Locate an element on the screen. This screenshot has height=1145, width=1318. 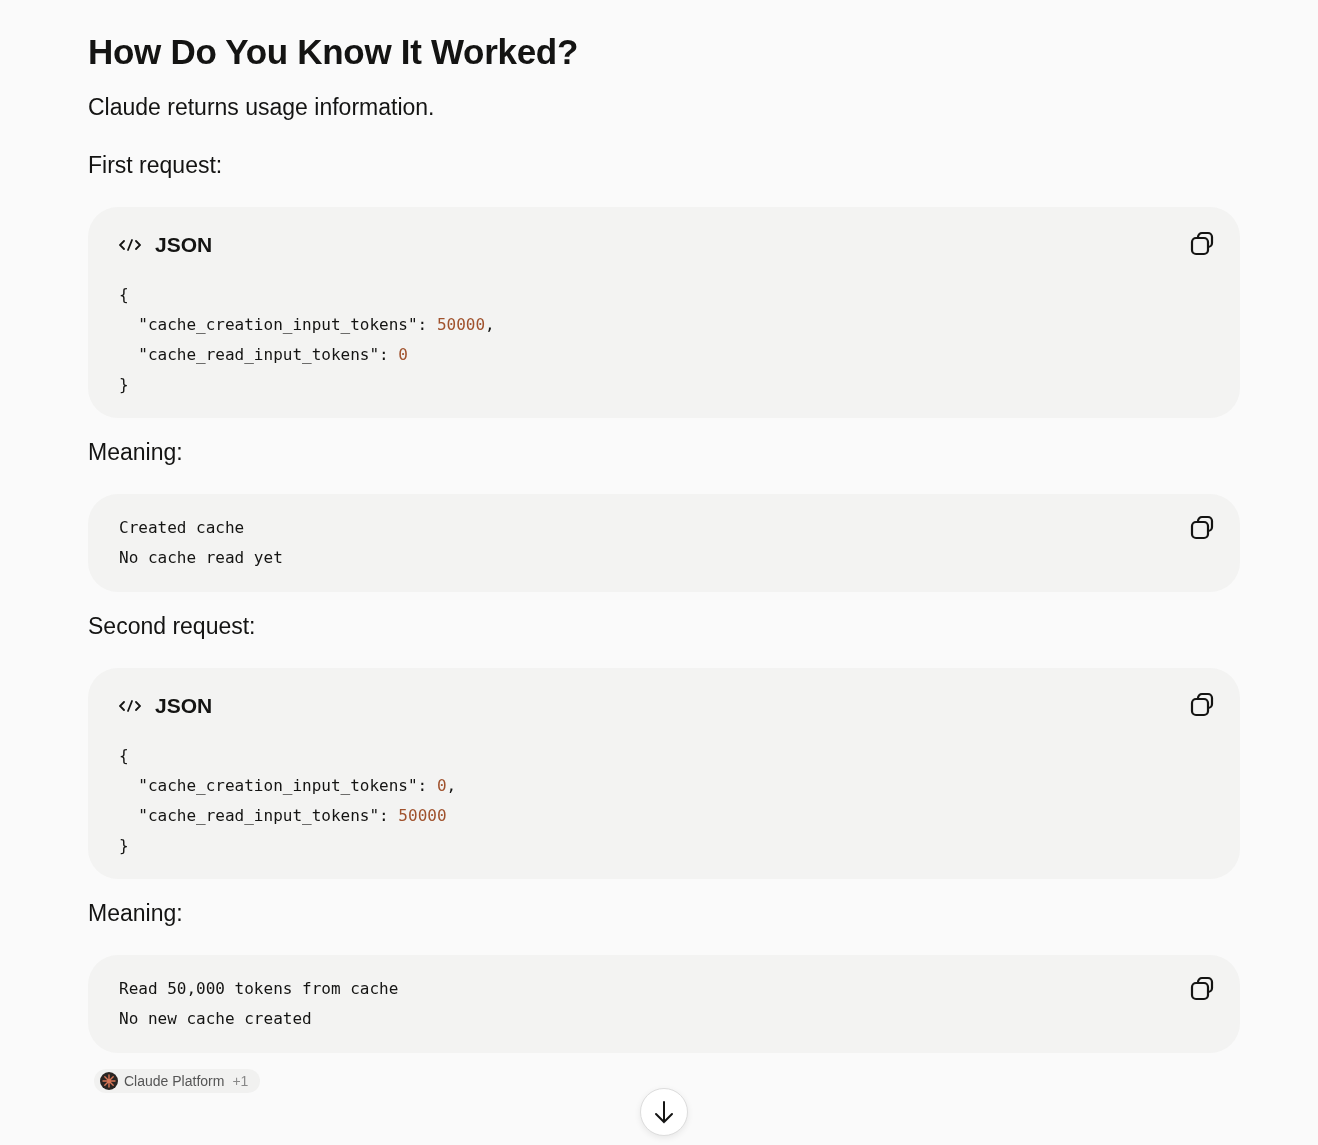
code-line: No cache read yet is located at coordinates (201, 558).